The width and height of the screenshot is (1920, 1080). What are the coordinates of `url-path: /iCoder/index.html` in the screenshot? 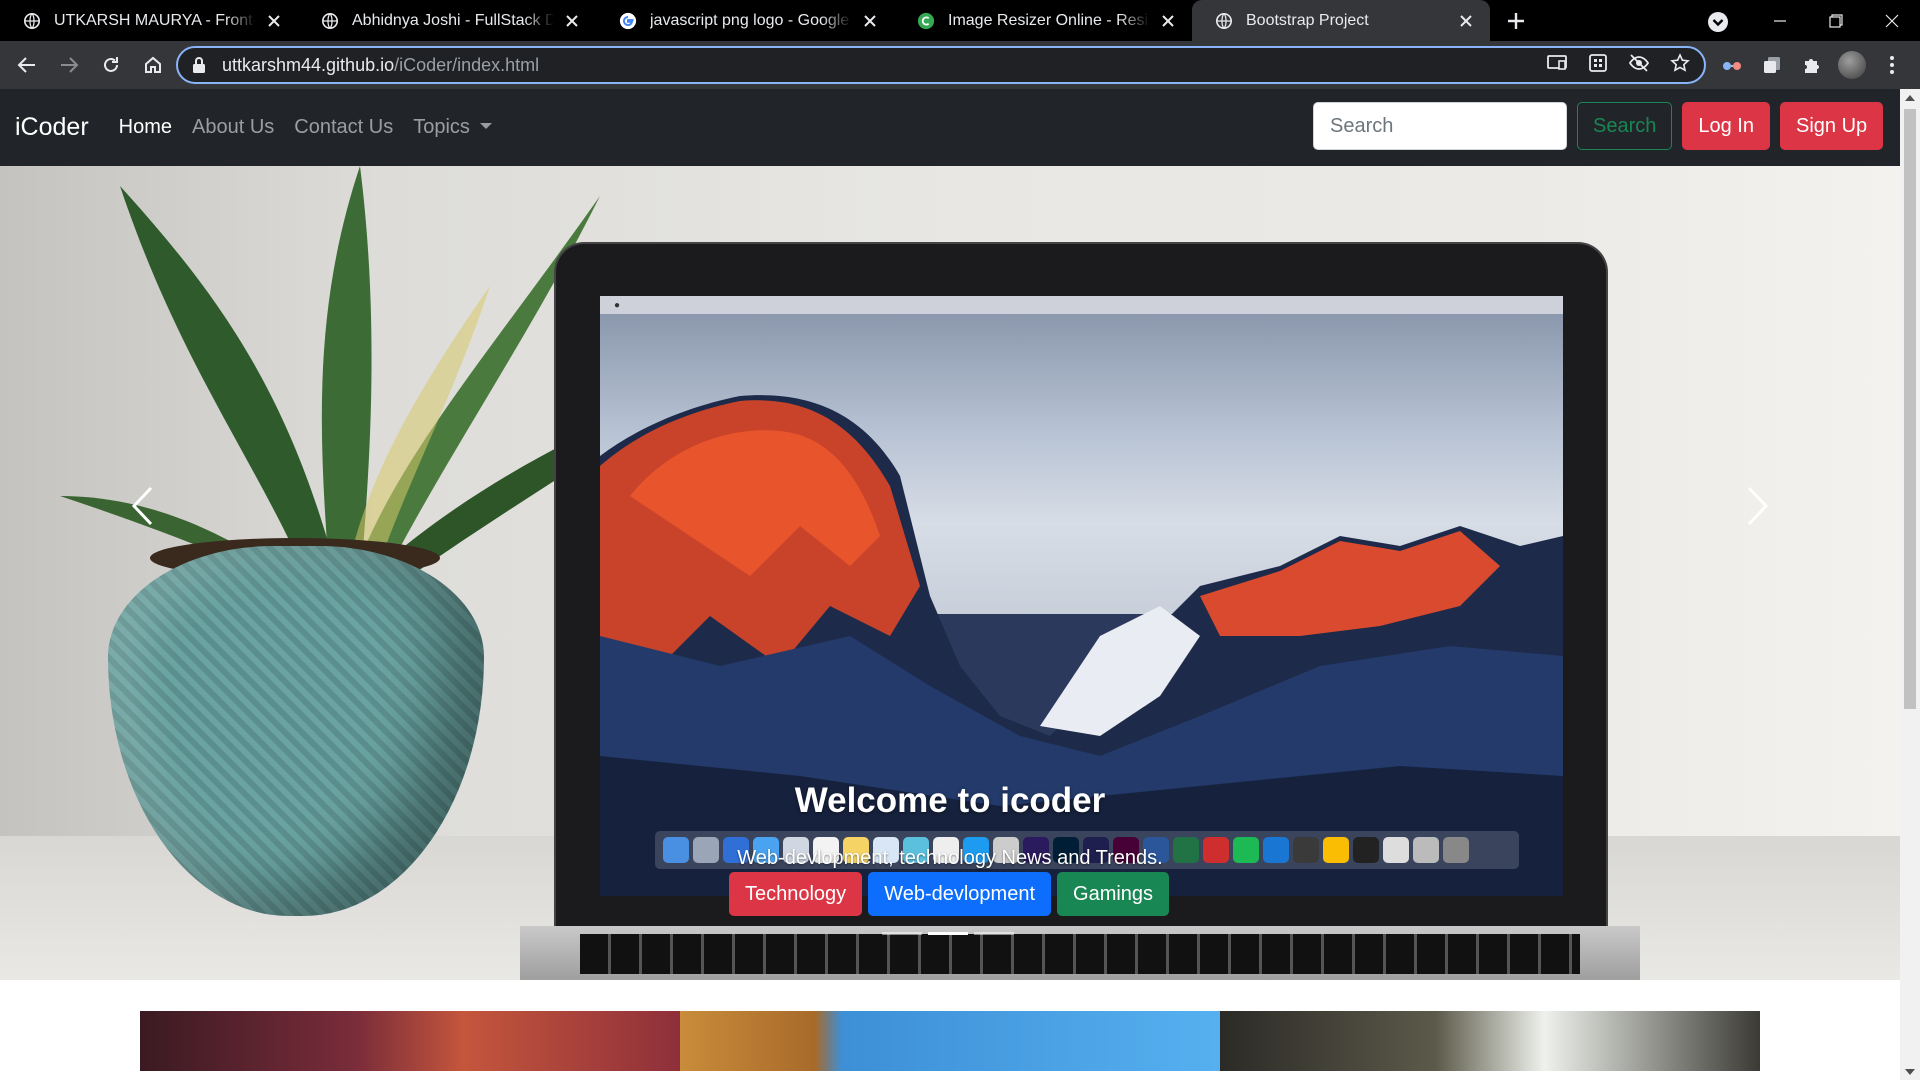 It's located at (467, 64).